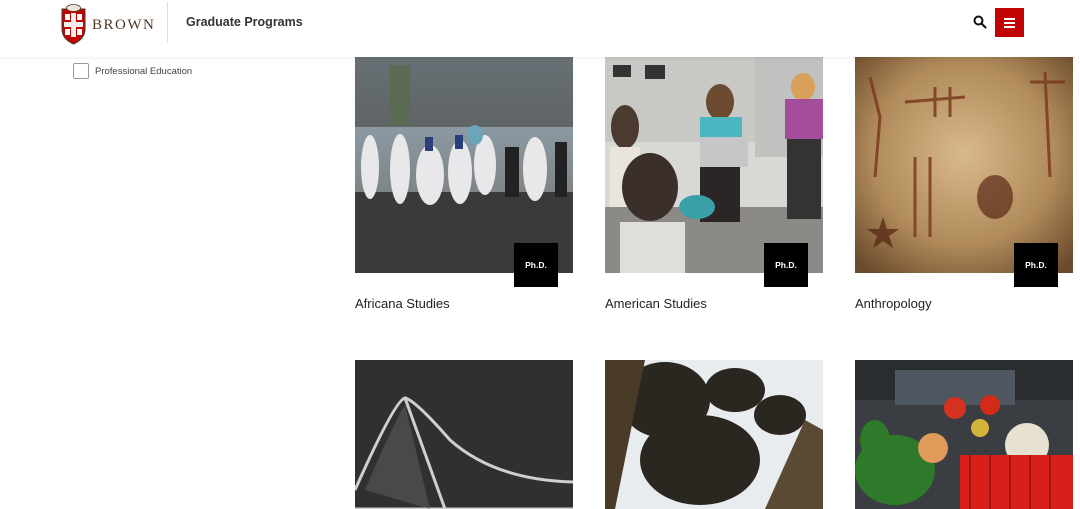 This screenshot has width=1080, height=509. What do you see at coordinates (144, 71) in the screenshot?
I see `filter-label: Professional Education` at bounding box center [144, 71].